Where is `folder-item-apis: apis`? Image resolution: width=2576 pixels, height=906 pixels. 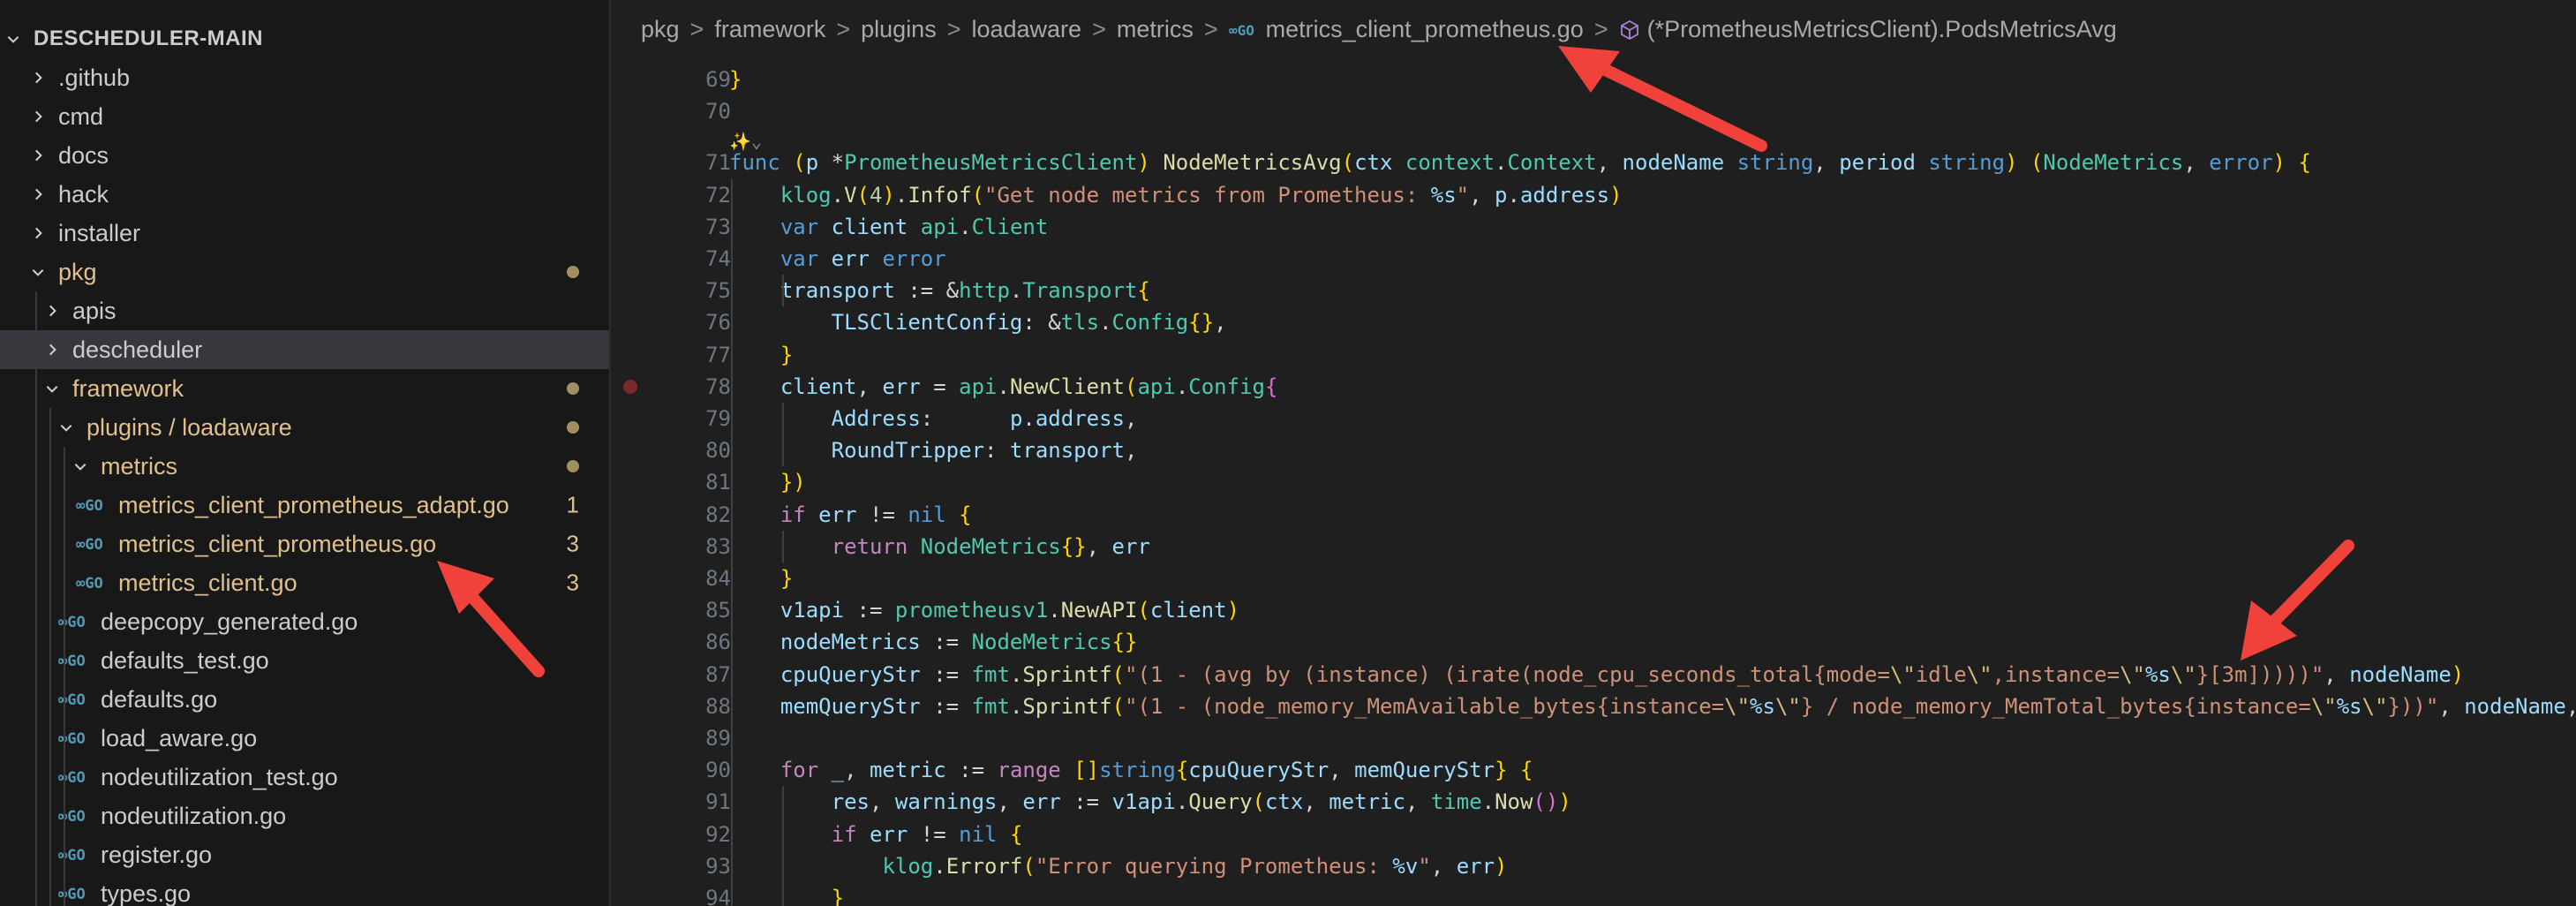
folder-item-apis: apis is located at coordinates (305, 310).